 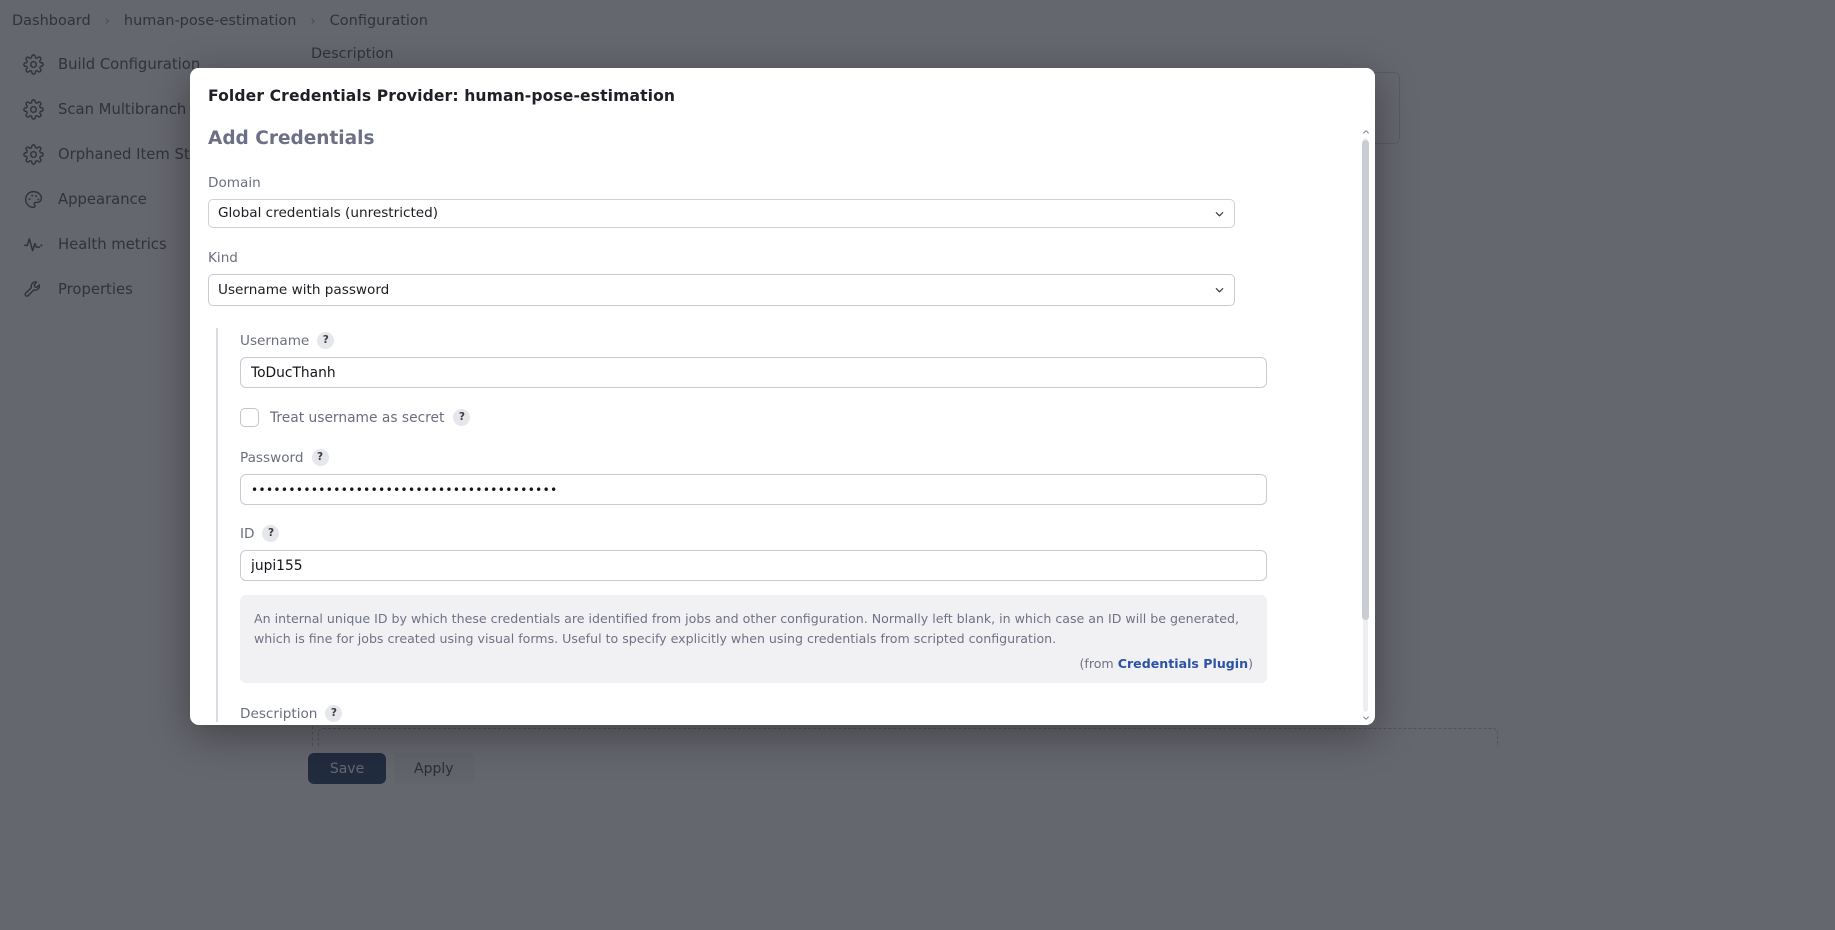 What do you see at coordinates (782, 258) in the screenshot?
I see `kind-label: Kind` at bounding box center [782, 258].